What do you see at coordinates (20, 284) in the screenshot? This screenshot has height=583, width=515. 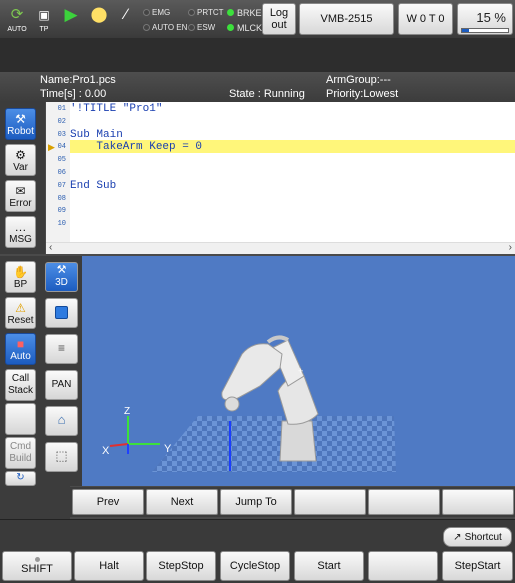 I see `bp-label: BP` at bounding box center [20, 284].